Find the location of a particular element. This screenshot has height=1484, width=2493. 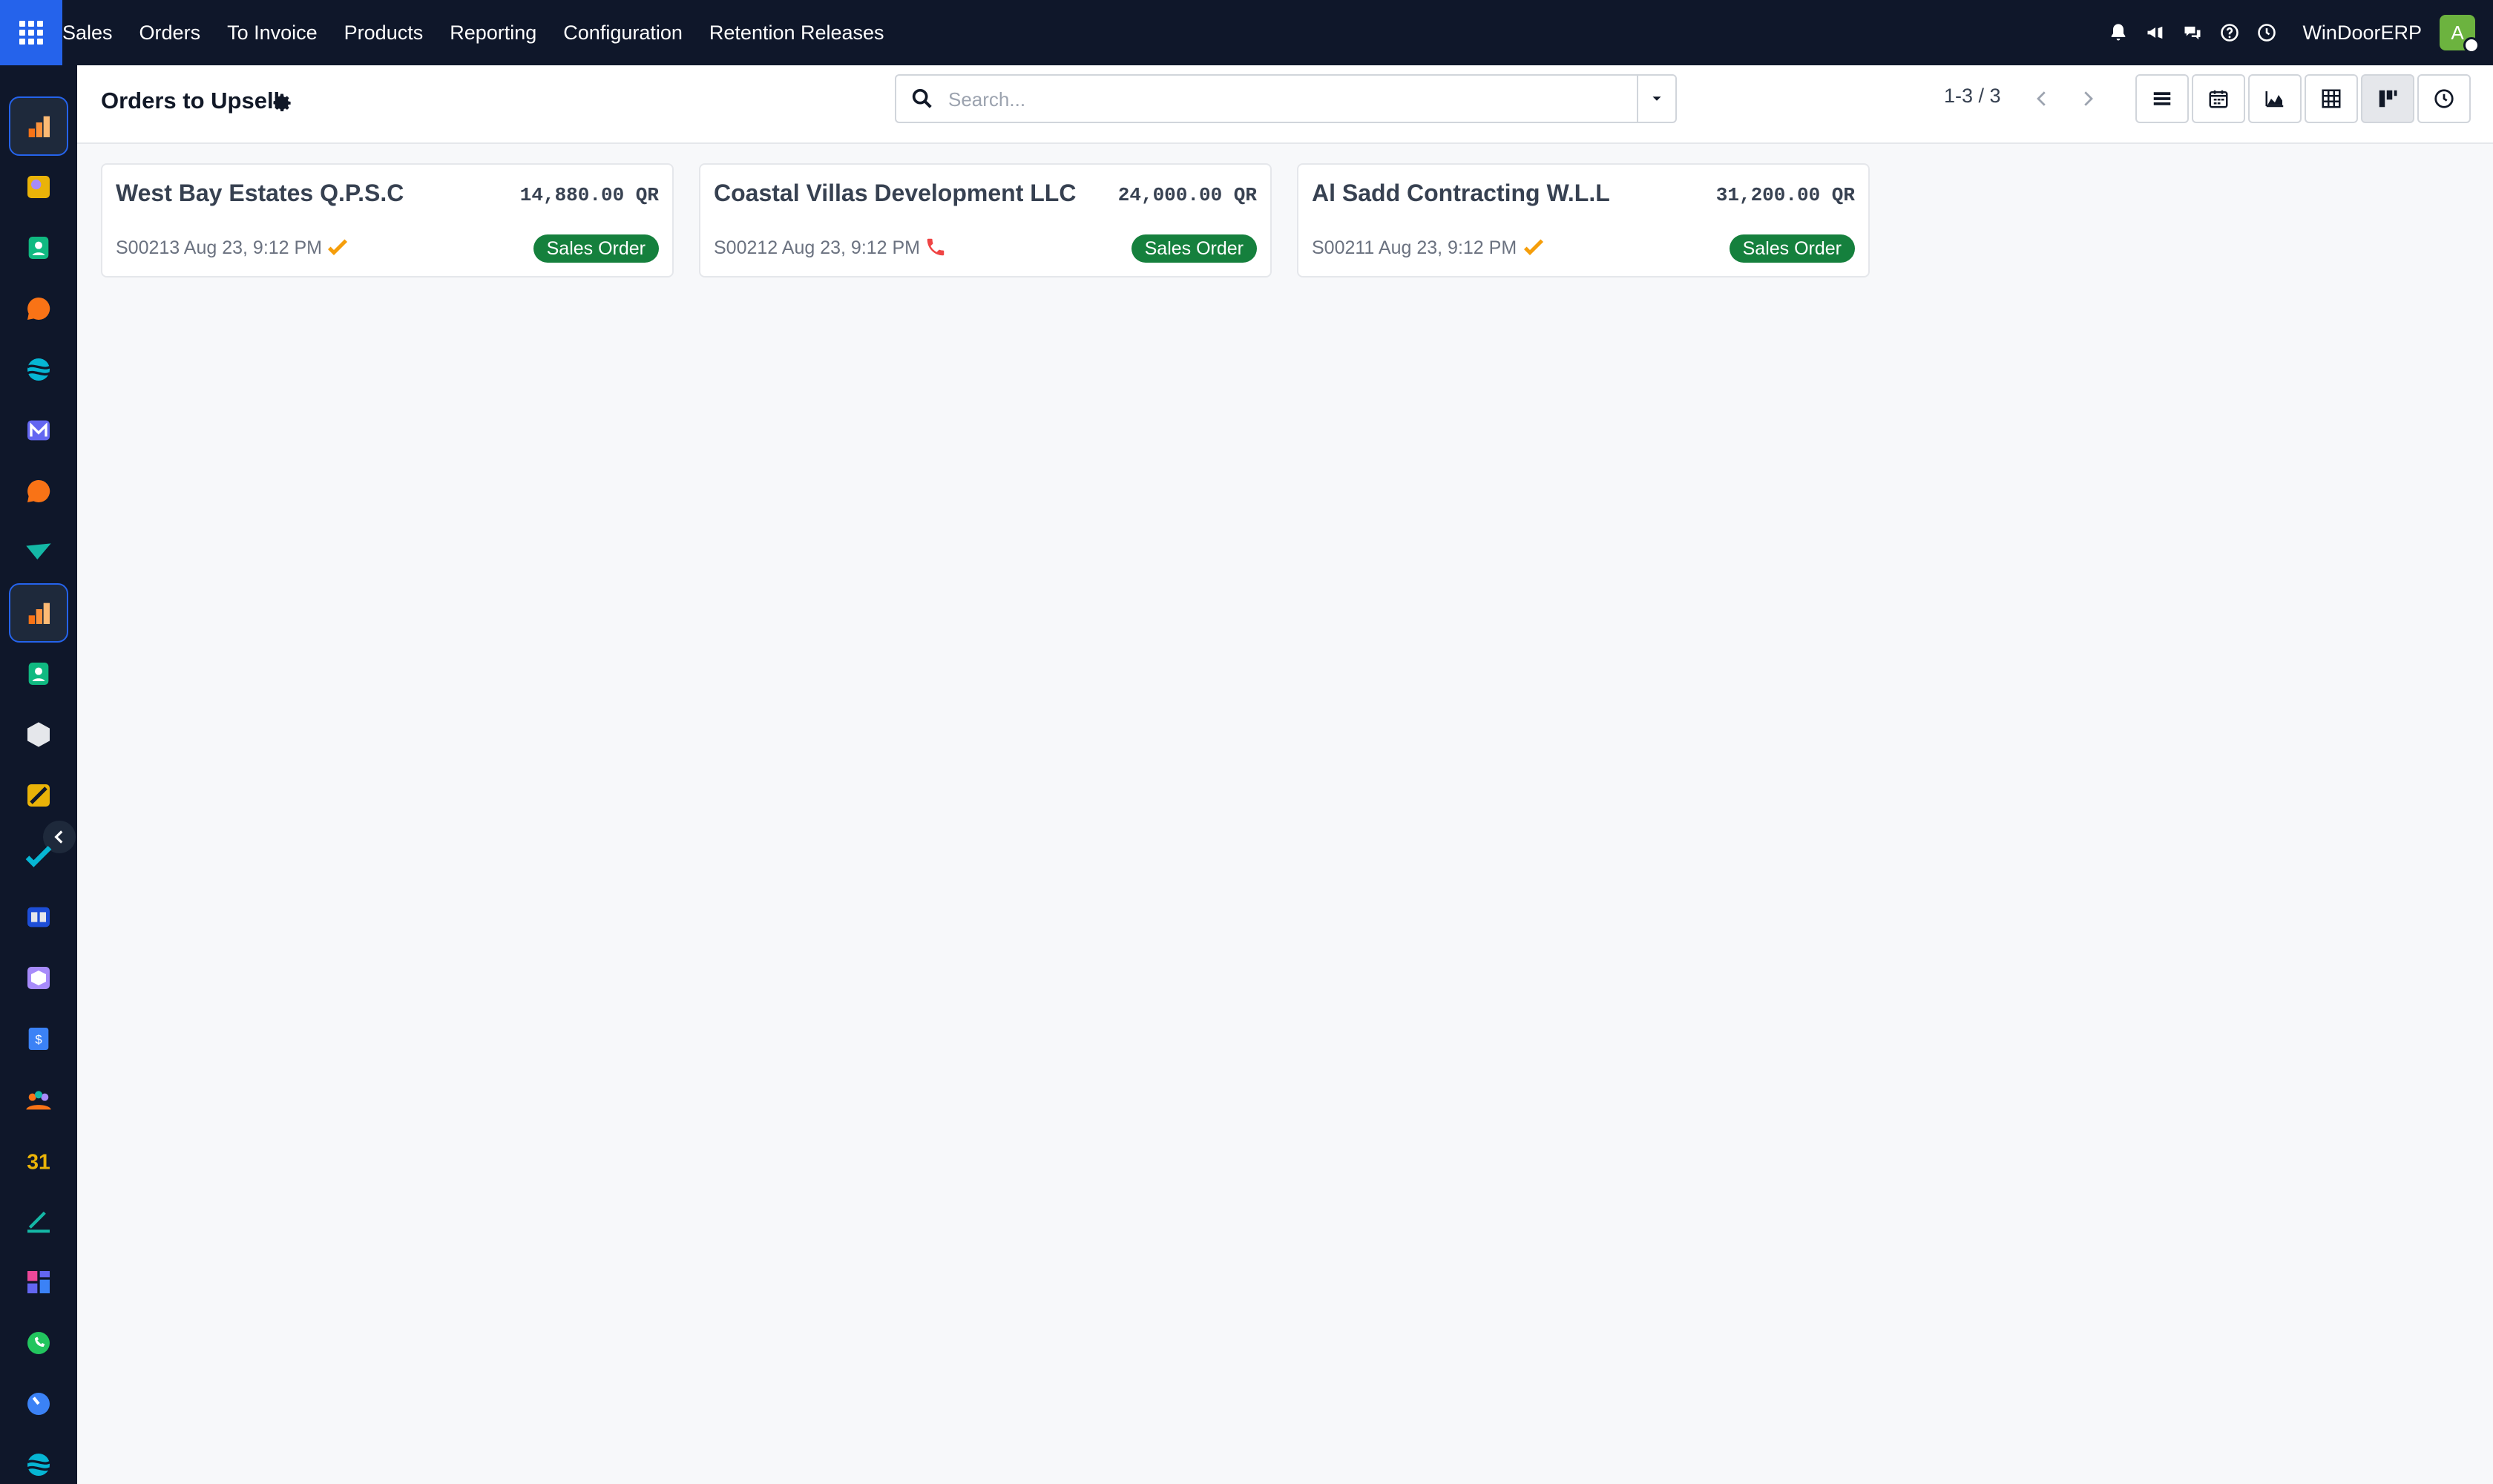

sales-chart-icon is located at coordinates (39, 126).